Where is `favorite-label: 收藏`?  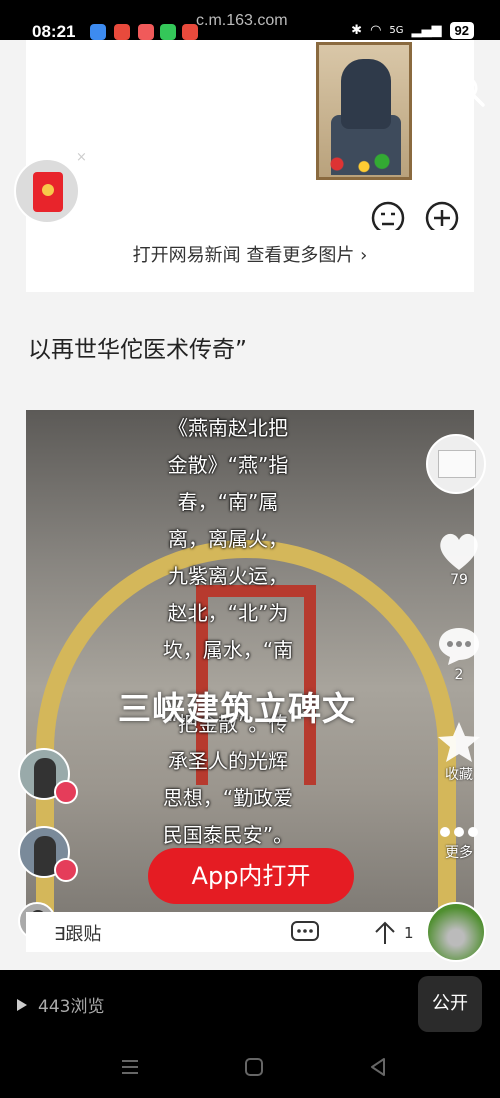
favorite-label: 收藏 is located at coordinates (459, 775).